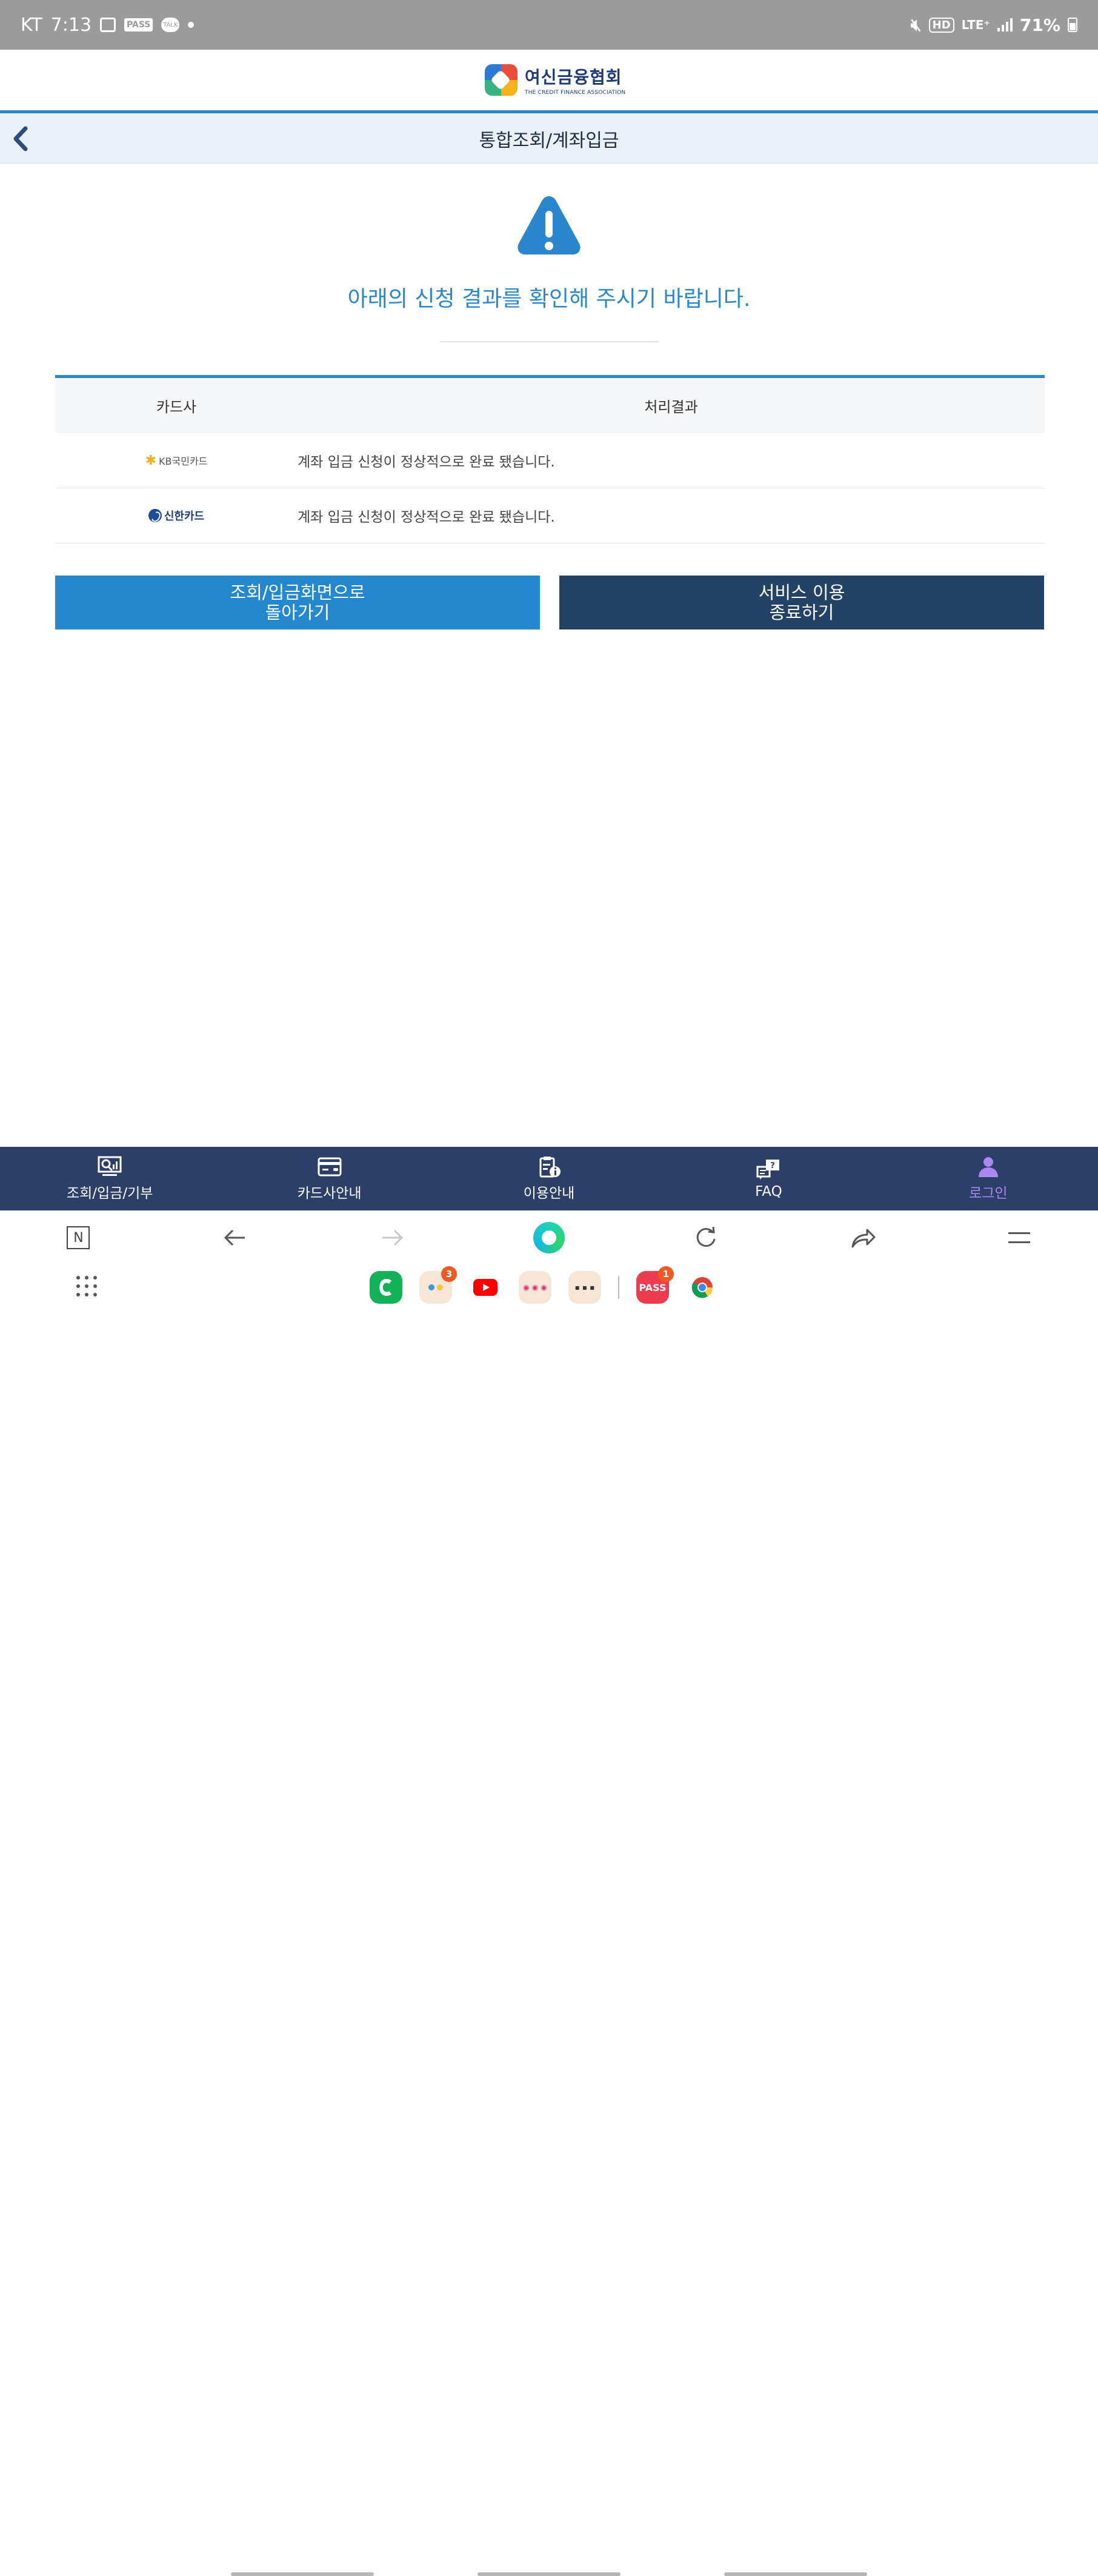  What do you see at coordinates (573, 77) in the screenshot?
I see `logo-korean: 여신금융협회` at bounding box center [573, 77].